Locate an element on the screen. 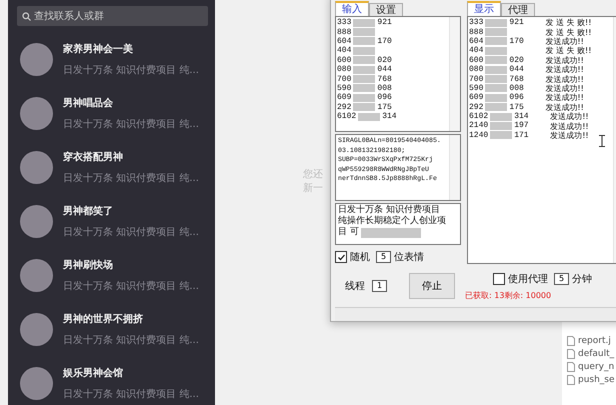  tab: 代理 is located at coordinates (518, 9).